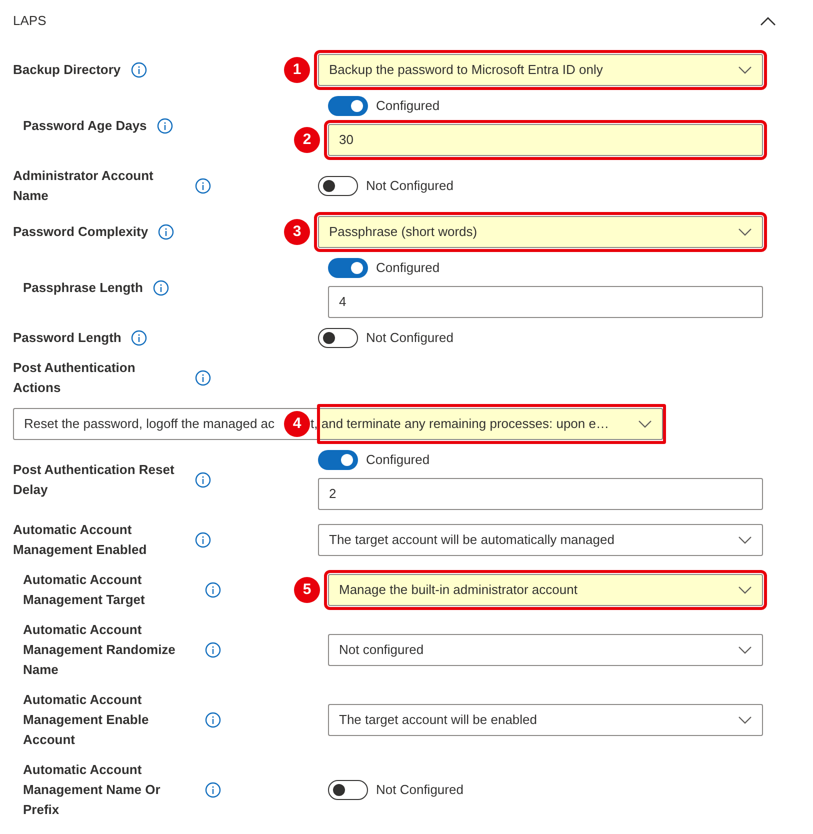 The width and height of the screenshot is (813, 834). Describe the element at coordinates (768, 21) in the screenshot. I see `chevron-up-icon` at that location.